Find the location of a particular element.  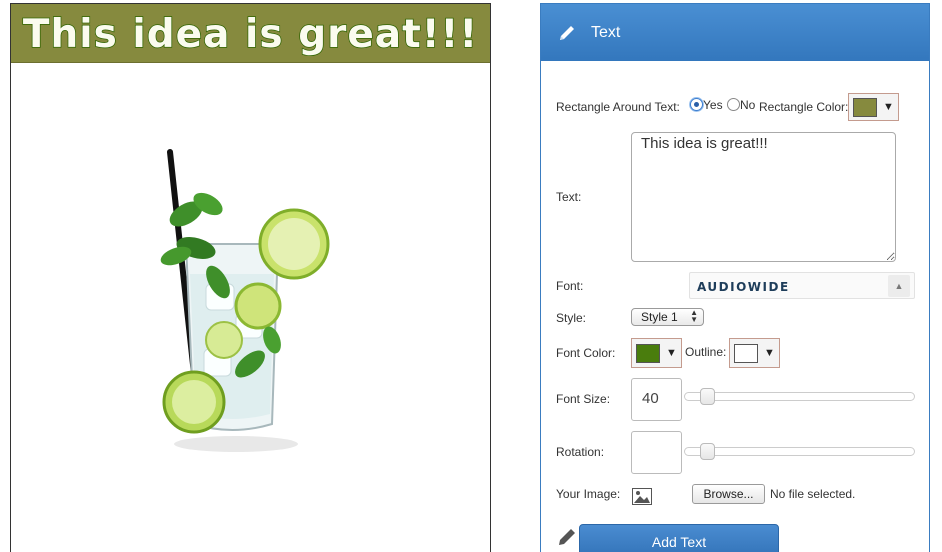

banner-text: This idea is great!!! is located at coordinates (250, 34).